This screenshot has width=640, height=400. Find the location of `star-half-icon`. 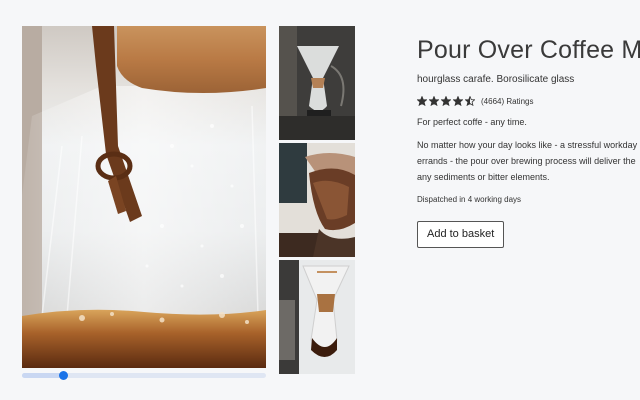

star-half-icon is located at coordinates (470, 101).